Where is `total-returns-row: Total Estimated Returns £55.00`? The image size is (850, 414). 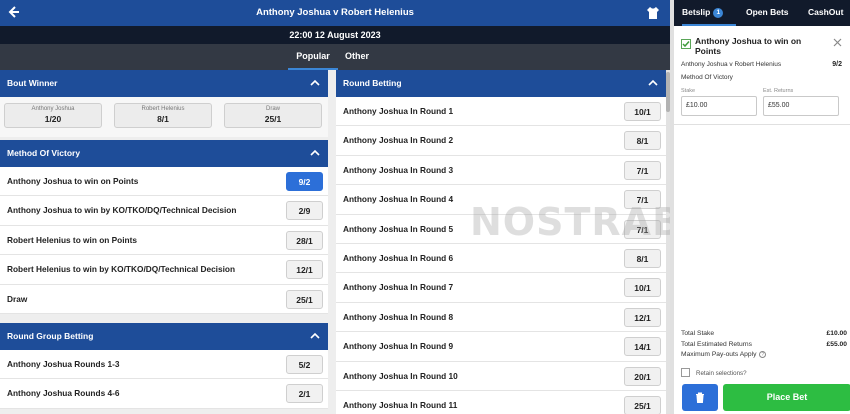
total-returns-row: Total Estimated Returns £55.00 is located at coordinates (762, 346).